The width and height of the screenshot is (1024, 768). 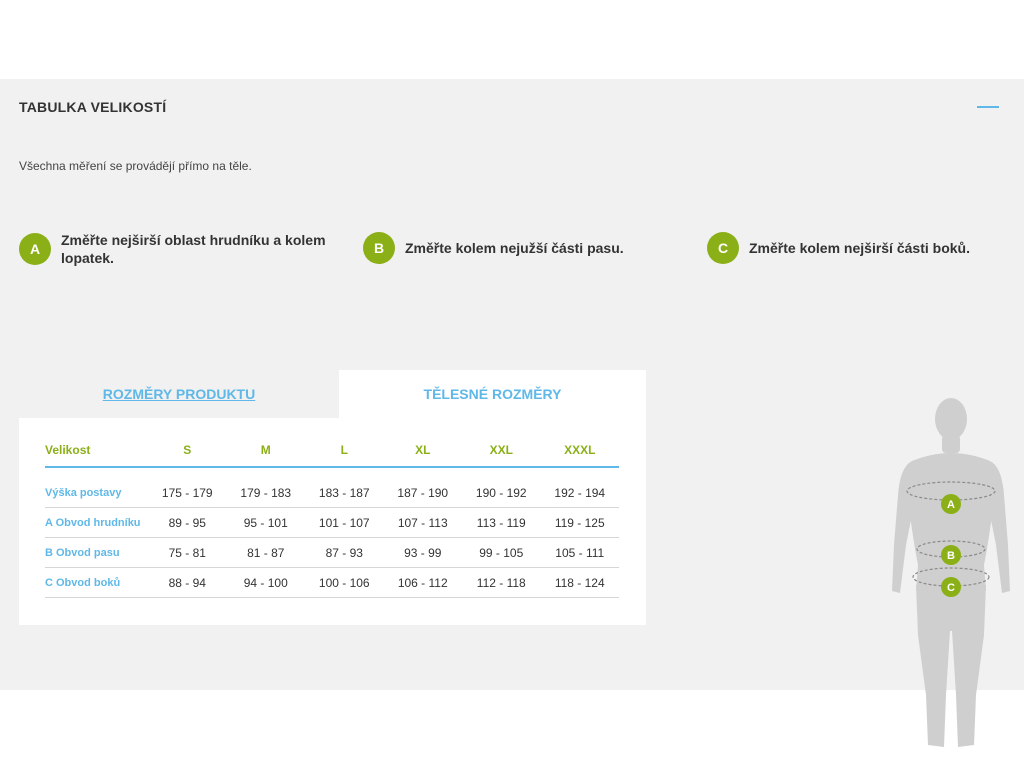 I want to click on header-cell: XL, so click(x=422, y=451).